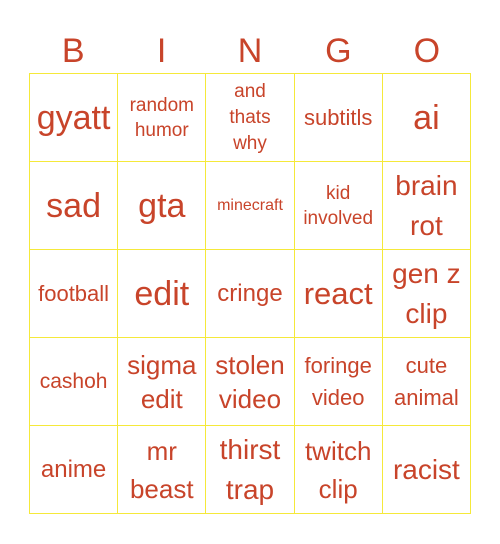 The image size is (500, 544). I want to click on header-letter-n: N, so click(250, 51).